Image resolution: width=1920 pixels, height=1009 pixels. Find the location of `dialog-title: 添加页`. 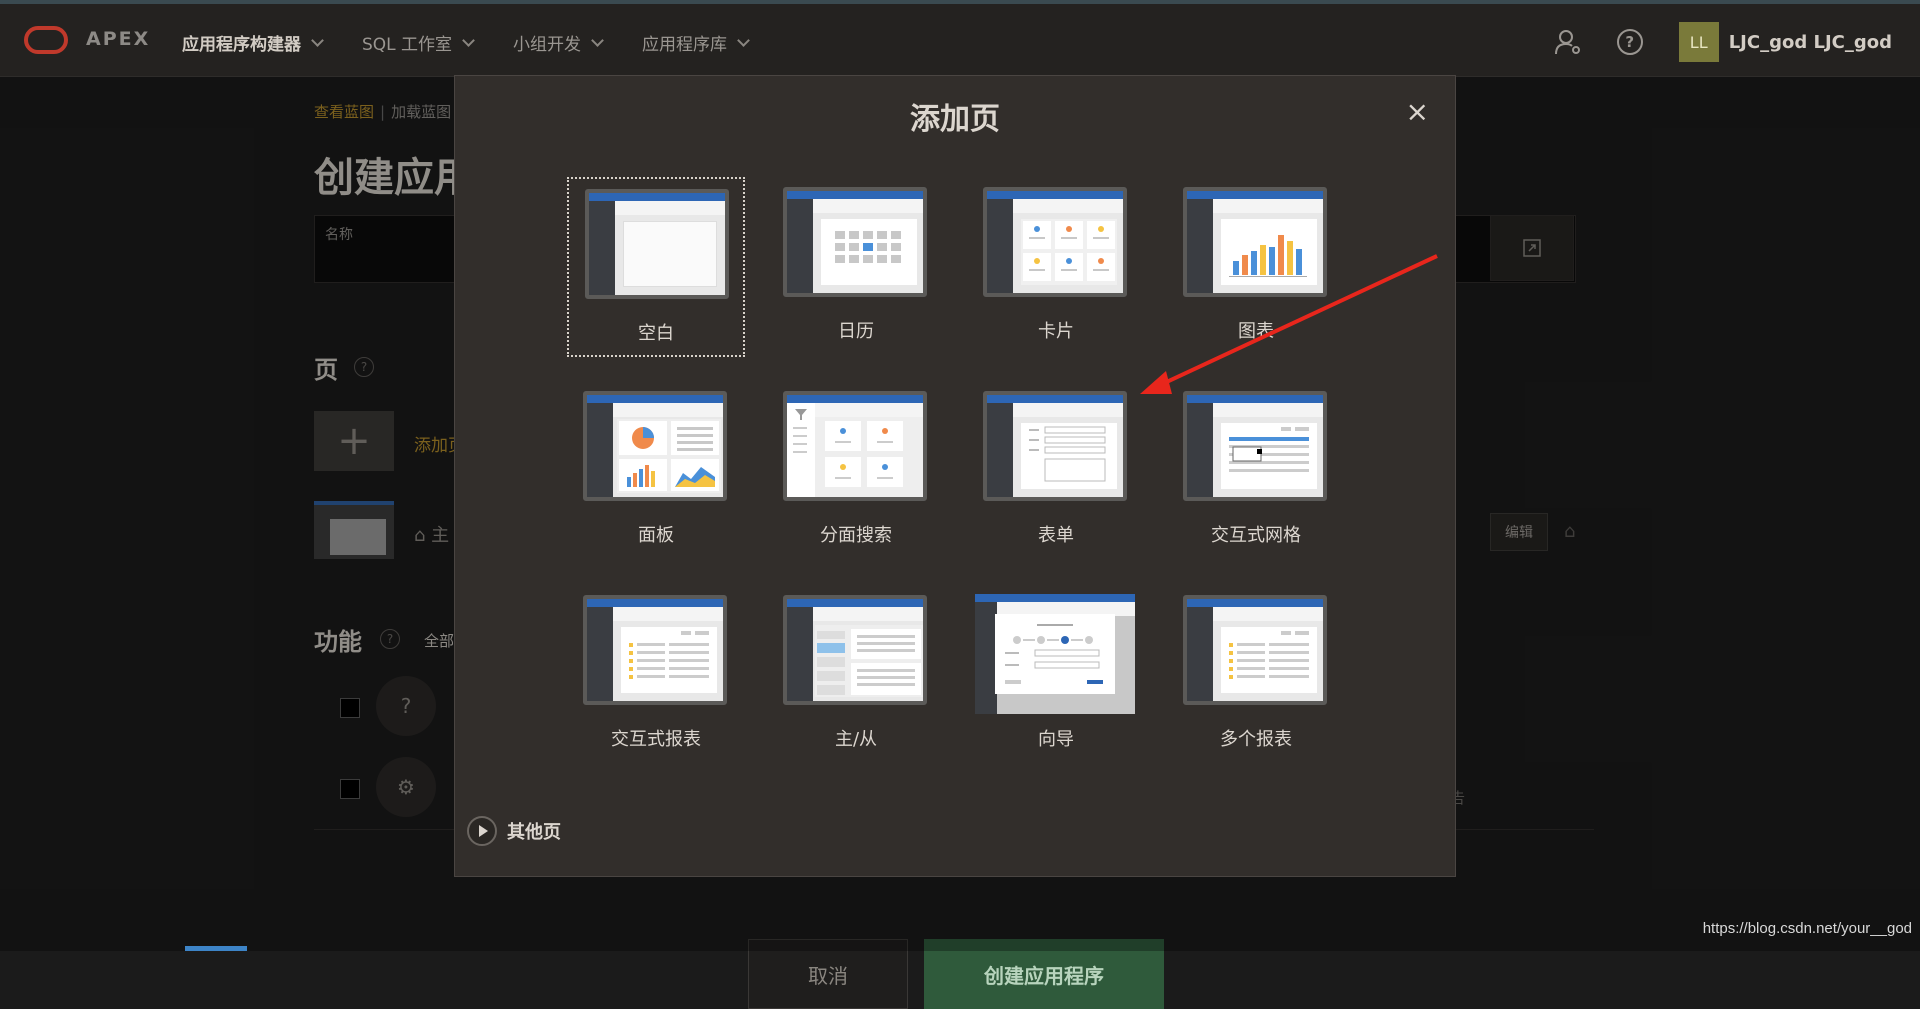

dialog-title: 添加页 is located at coordinates (955, 119).